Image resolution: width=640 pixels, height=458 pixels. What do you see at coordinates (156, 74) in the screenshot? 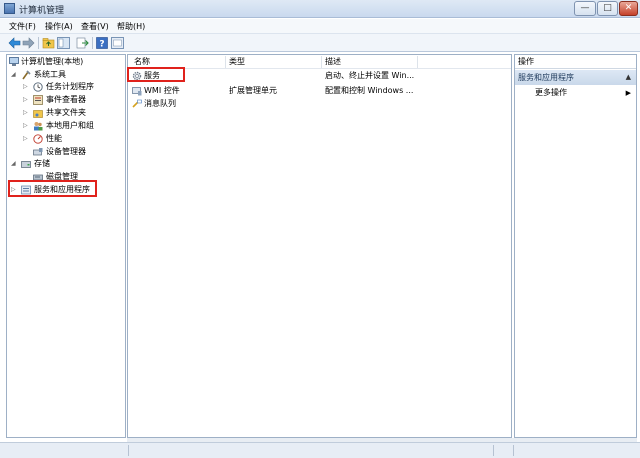
I see `highlight-box-services` at bounding box center [156, 74].